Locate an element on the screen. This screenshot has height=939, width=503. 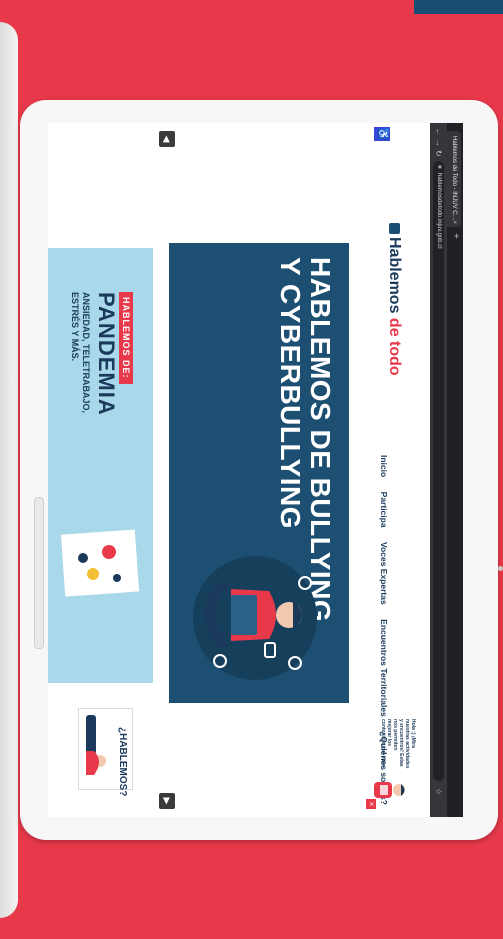
new-tab-icon: + is located at coordinates (455, 236).